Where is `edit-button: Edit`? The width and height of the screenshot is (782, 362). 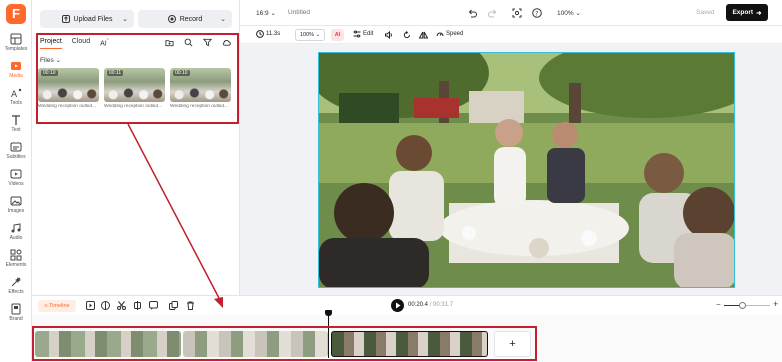 edit-button: Edit is located at coordinates (363, 34).